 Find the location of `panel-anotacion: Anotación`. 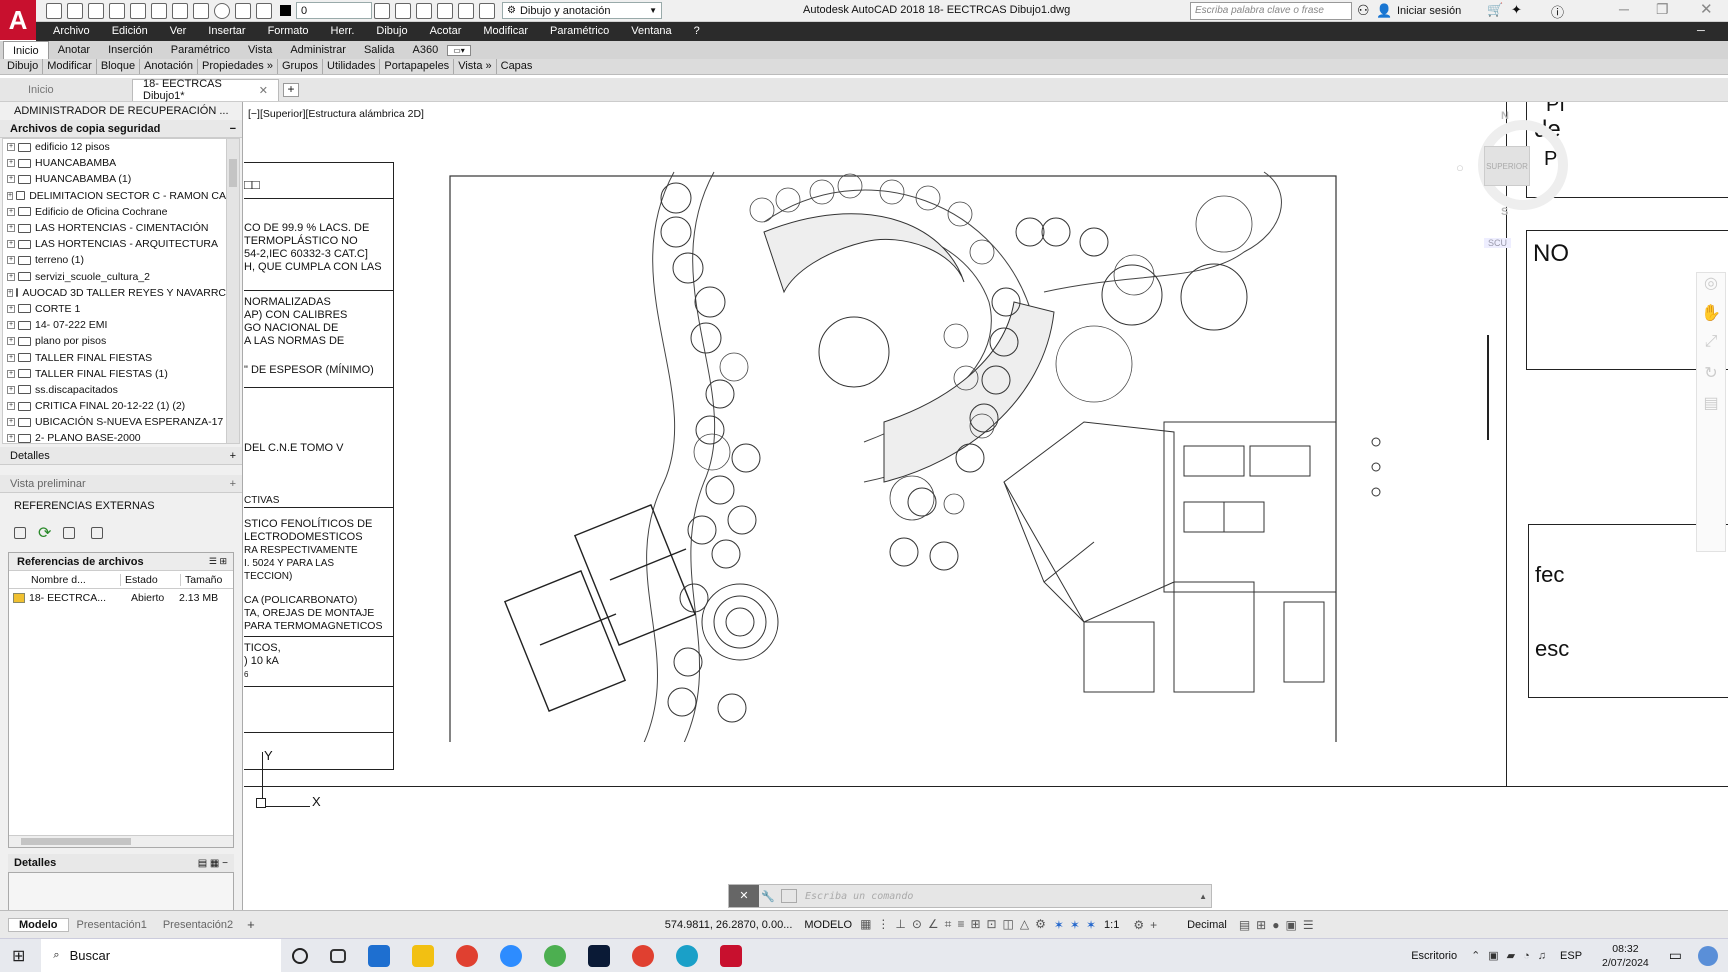

panel-anotacion: Anotación is located at coordinates (169, 66).